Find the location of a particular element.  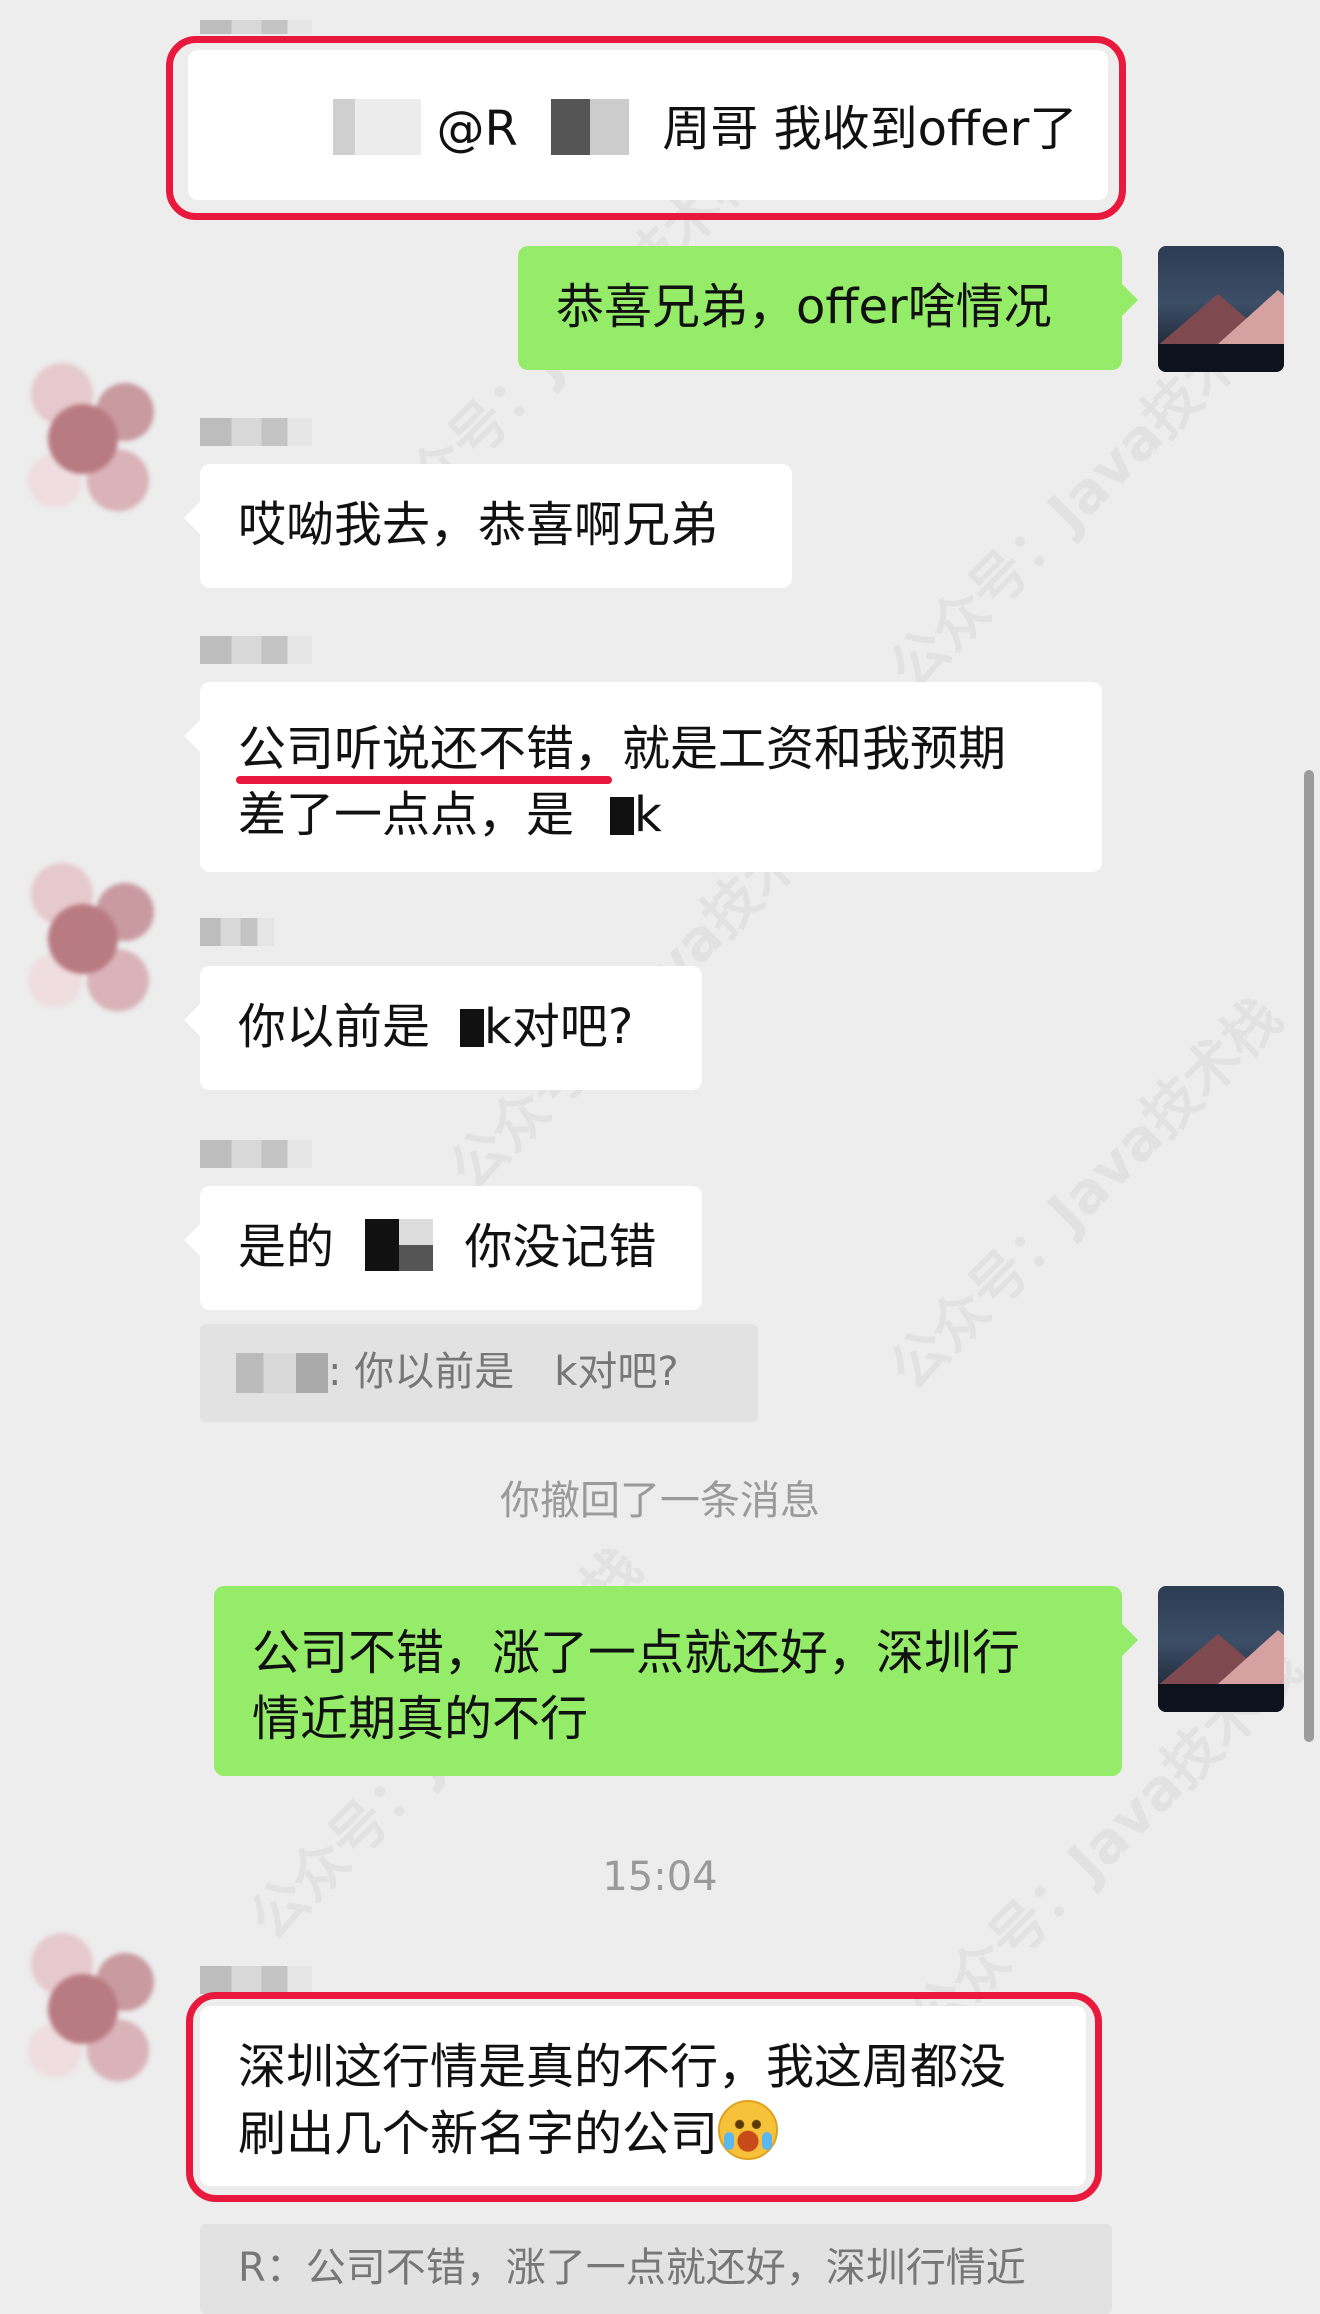

message-text: 公司听说还不错 is located at coordinates (406, 749).